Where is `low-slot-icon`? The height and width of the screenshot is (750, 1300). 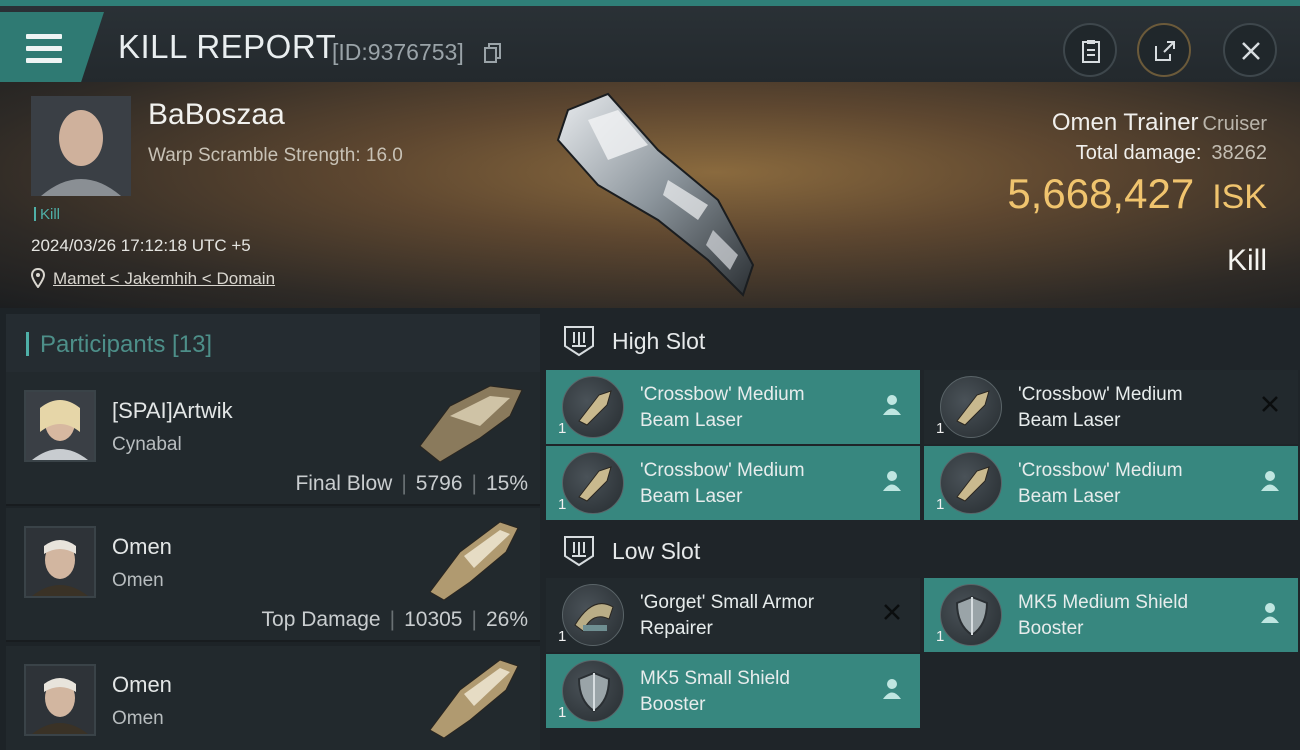
low-slot-icon is located at coordinates (579, 551).